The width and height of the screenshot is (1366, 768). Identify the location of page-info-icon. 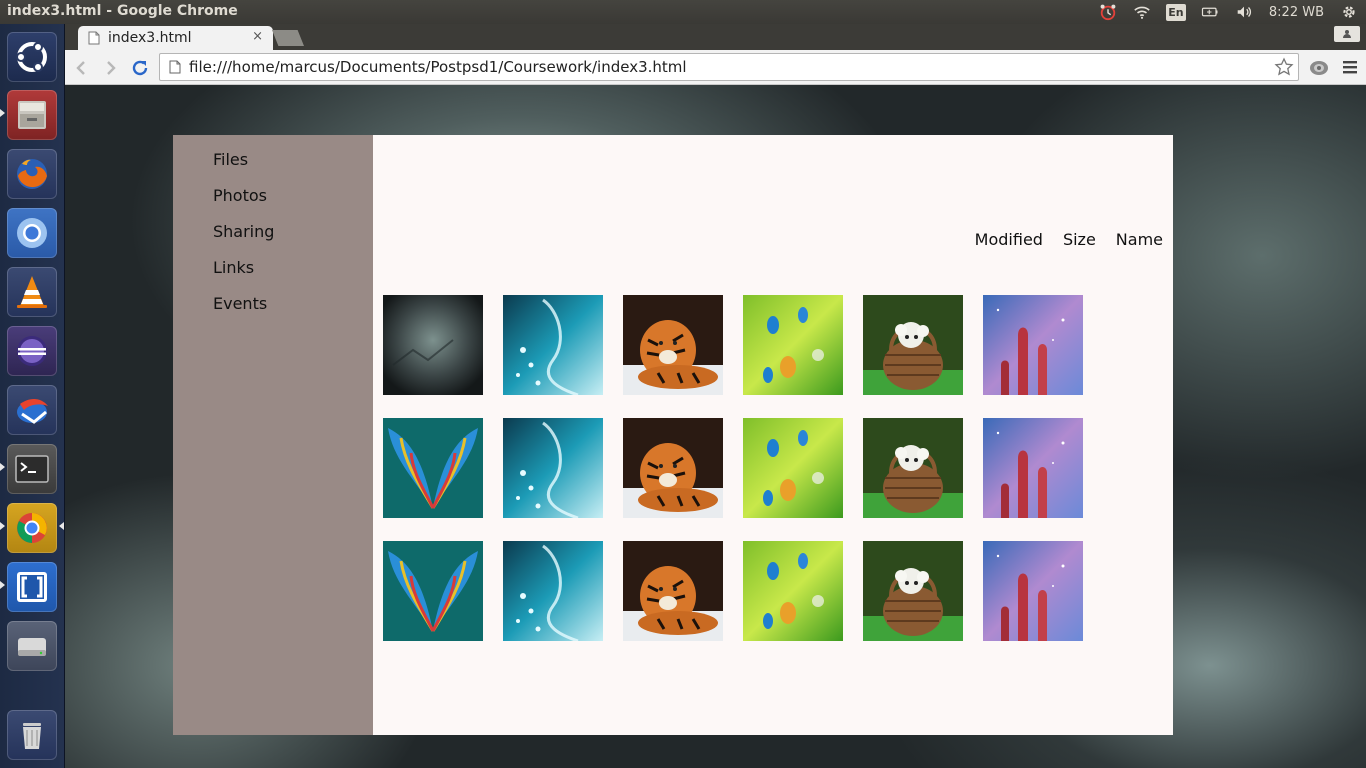
(175, 67).